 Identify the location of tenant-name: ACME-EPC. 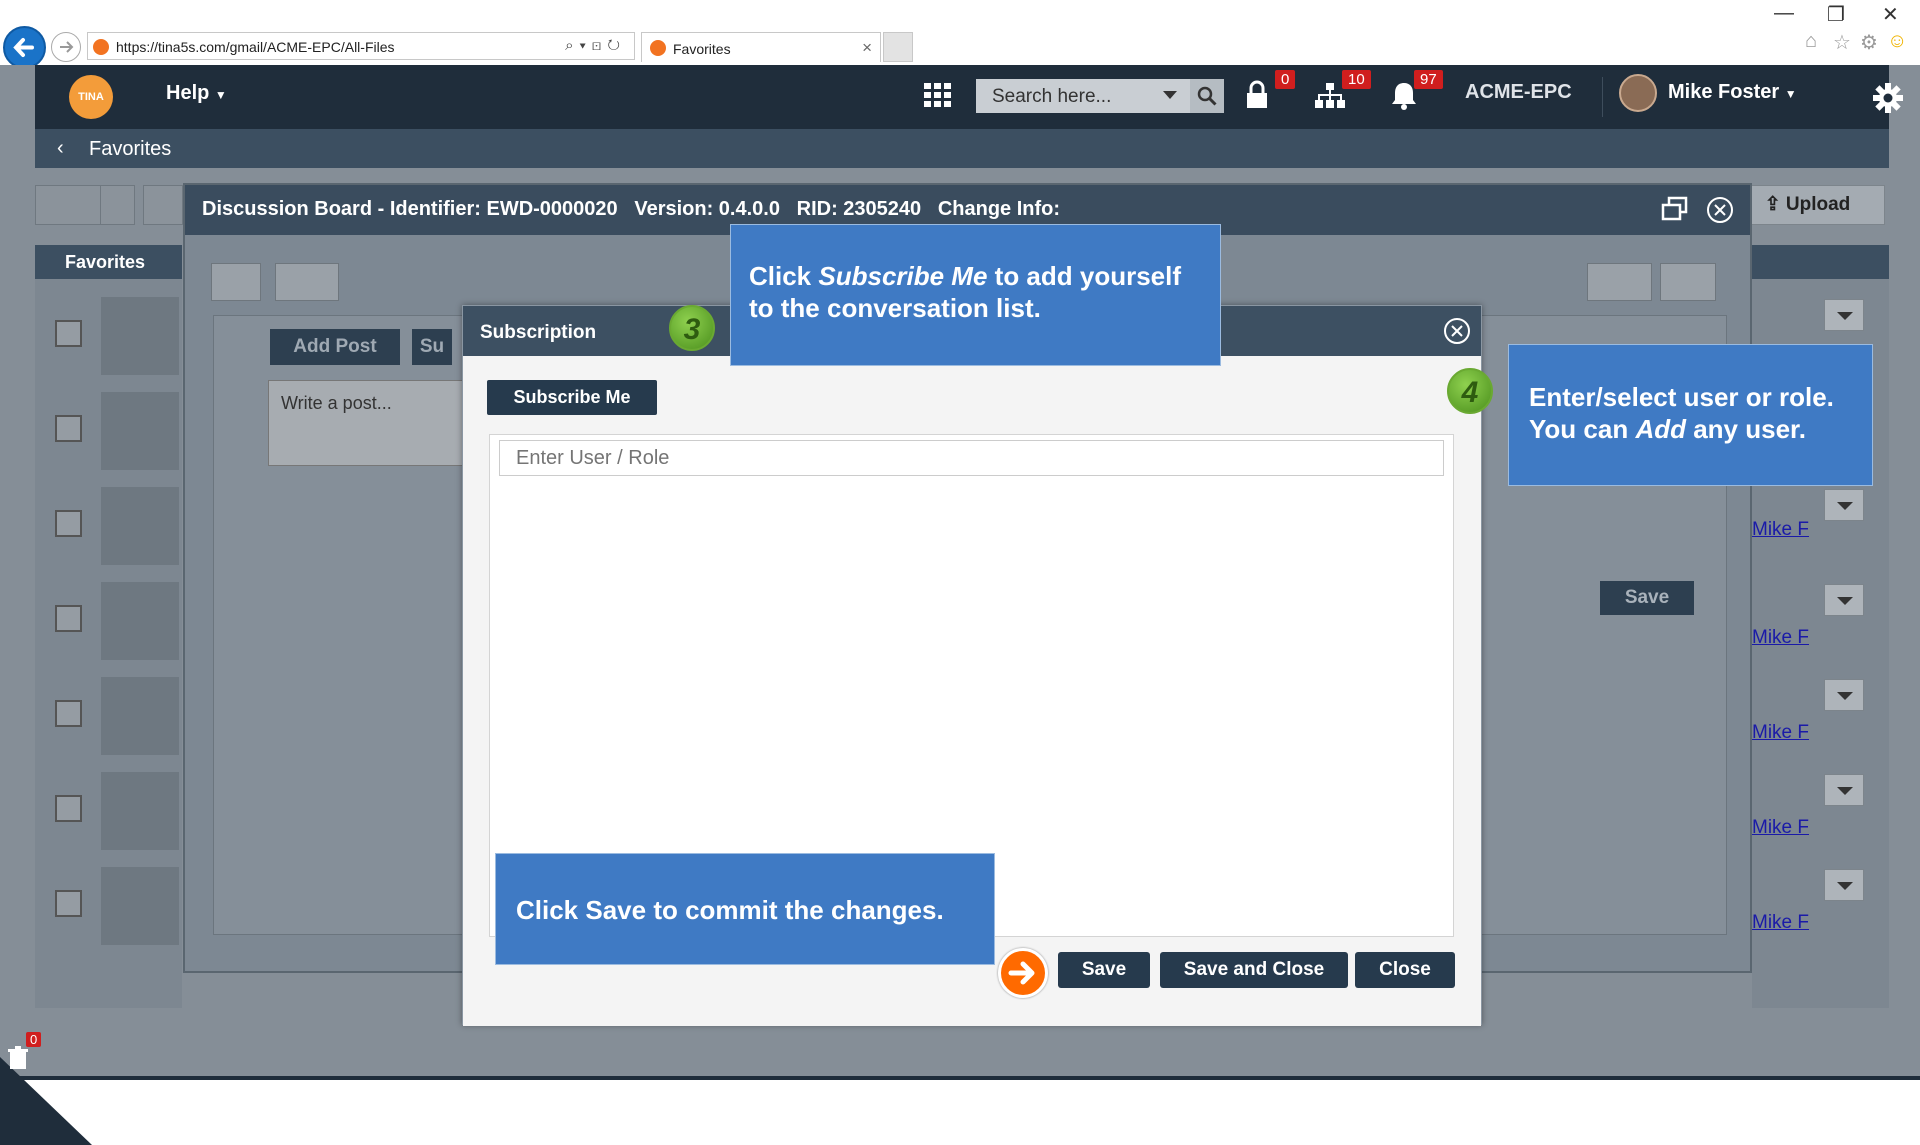
(1518, 92).